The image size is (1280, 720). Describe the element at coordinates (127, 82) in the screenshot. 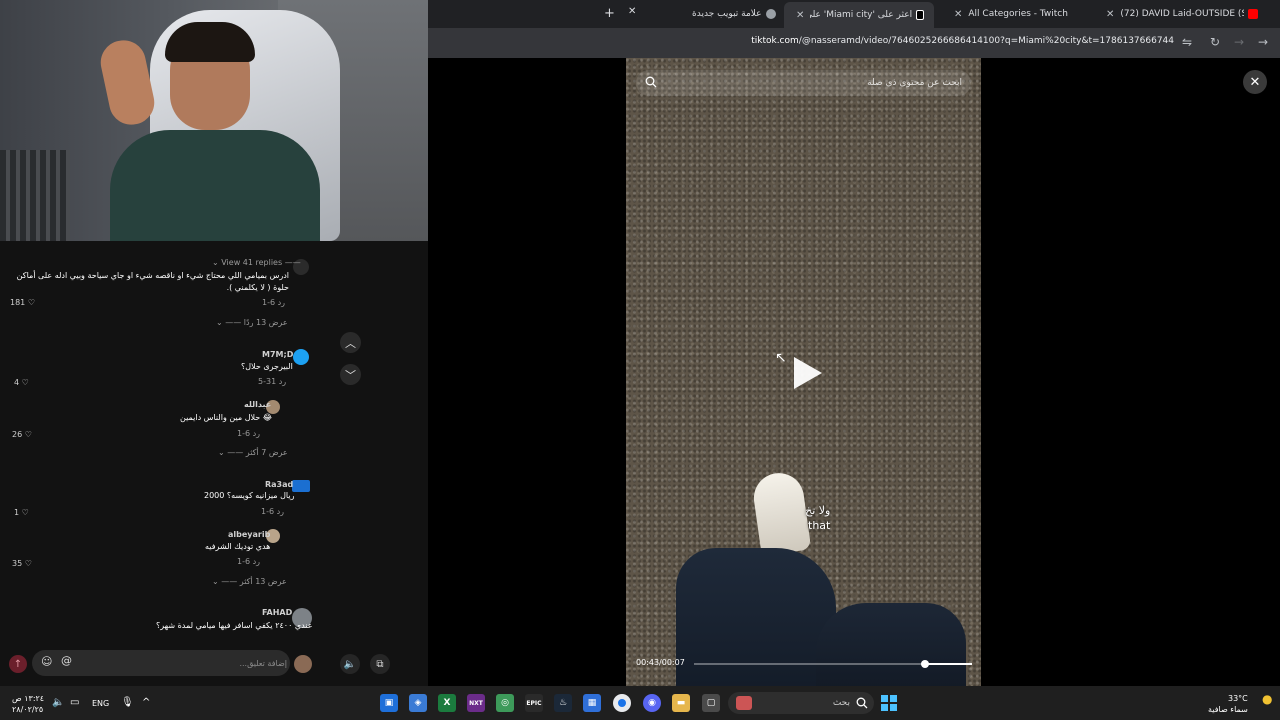

I see `webcam-person-hand` at that location.